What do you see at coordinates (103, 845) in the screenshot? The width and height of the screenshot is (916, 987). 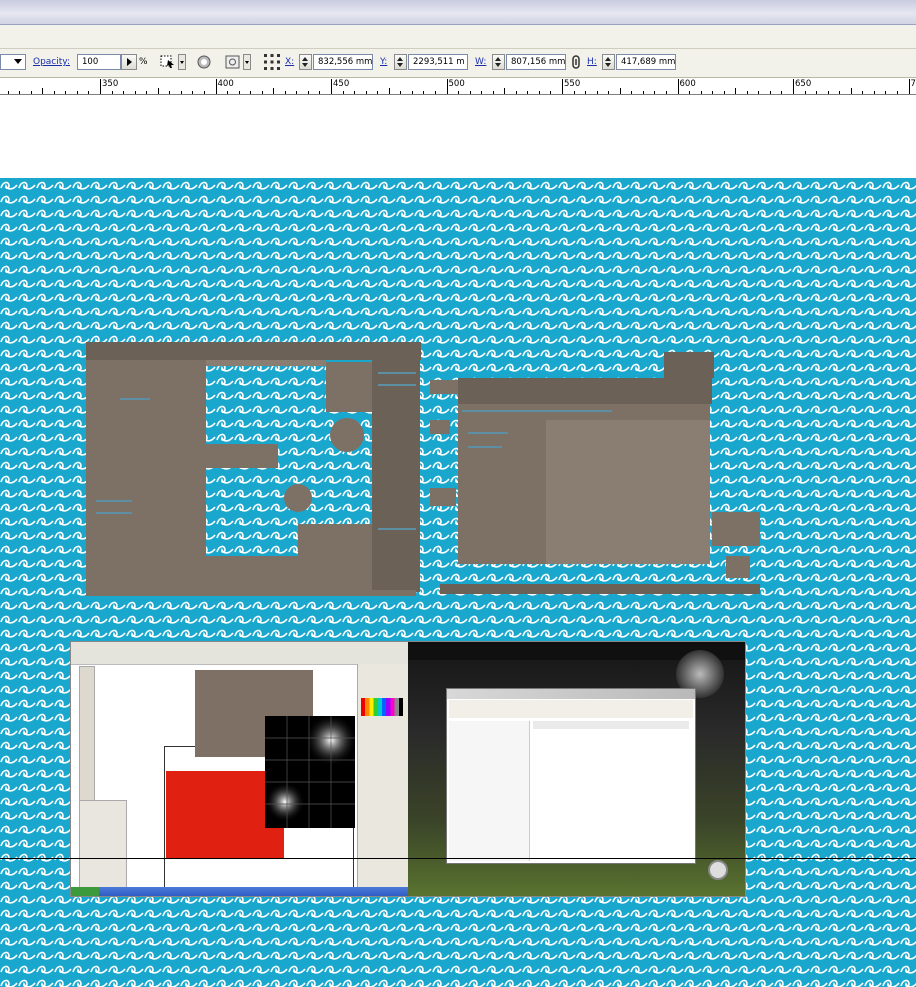 I see `embedded-palette-panel` at bounding box center [103, 845].